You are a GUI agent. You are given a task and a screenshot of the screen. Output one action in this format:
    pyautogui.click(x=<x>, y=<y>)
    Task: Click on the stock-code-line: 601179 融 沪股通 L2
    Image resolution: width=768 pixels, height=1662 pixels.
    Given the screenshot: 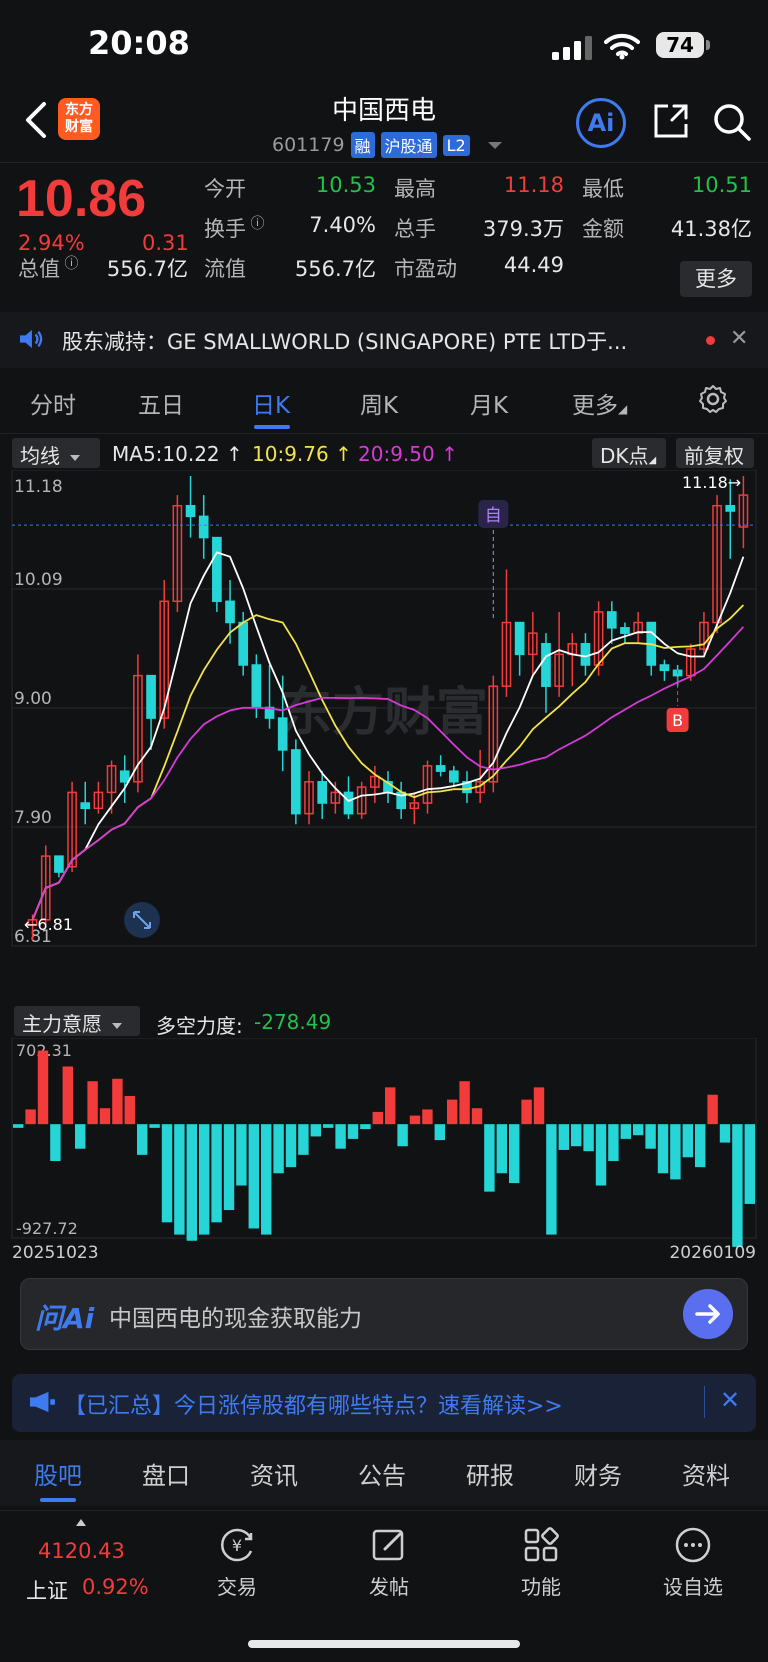 What is the action you would take?
    pyautogui.click(x=387, y=145)
    